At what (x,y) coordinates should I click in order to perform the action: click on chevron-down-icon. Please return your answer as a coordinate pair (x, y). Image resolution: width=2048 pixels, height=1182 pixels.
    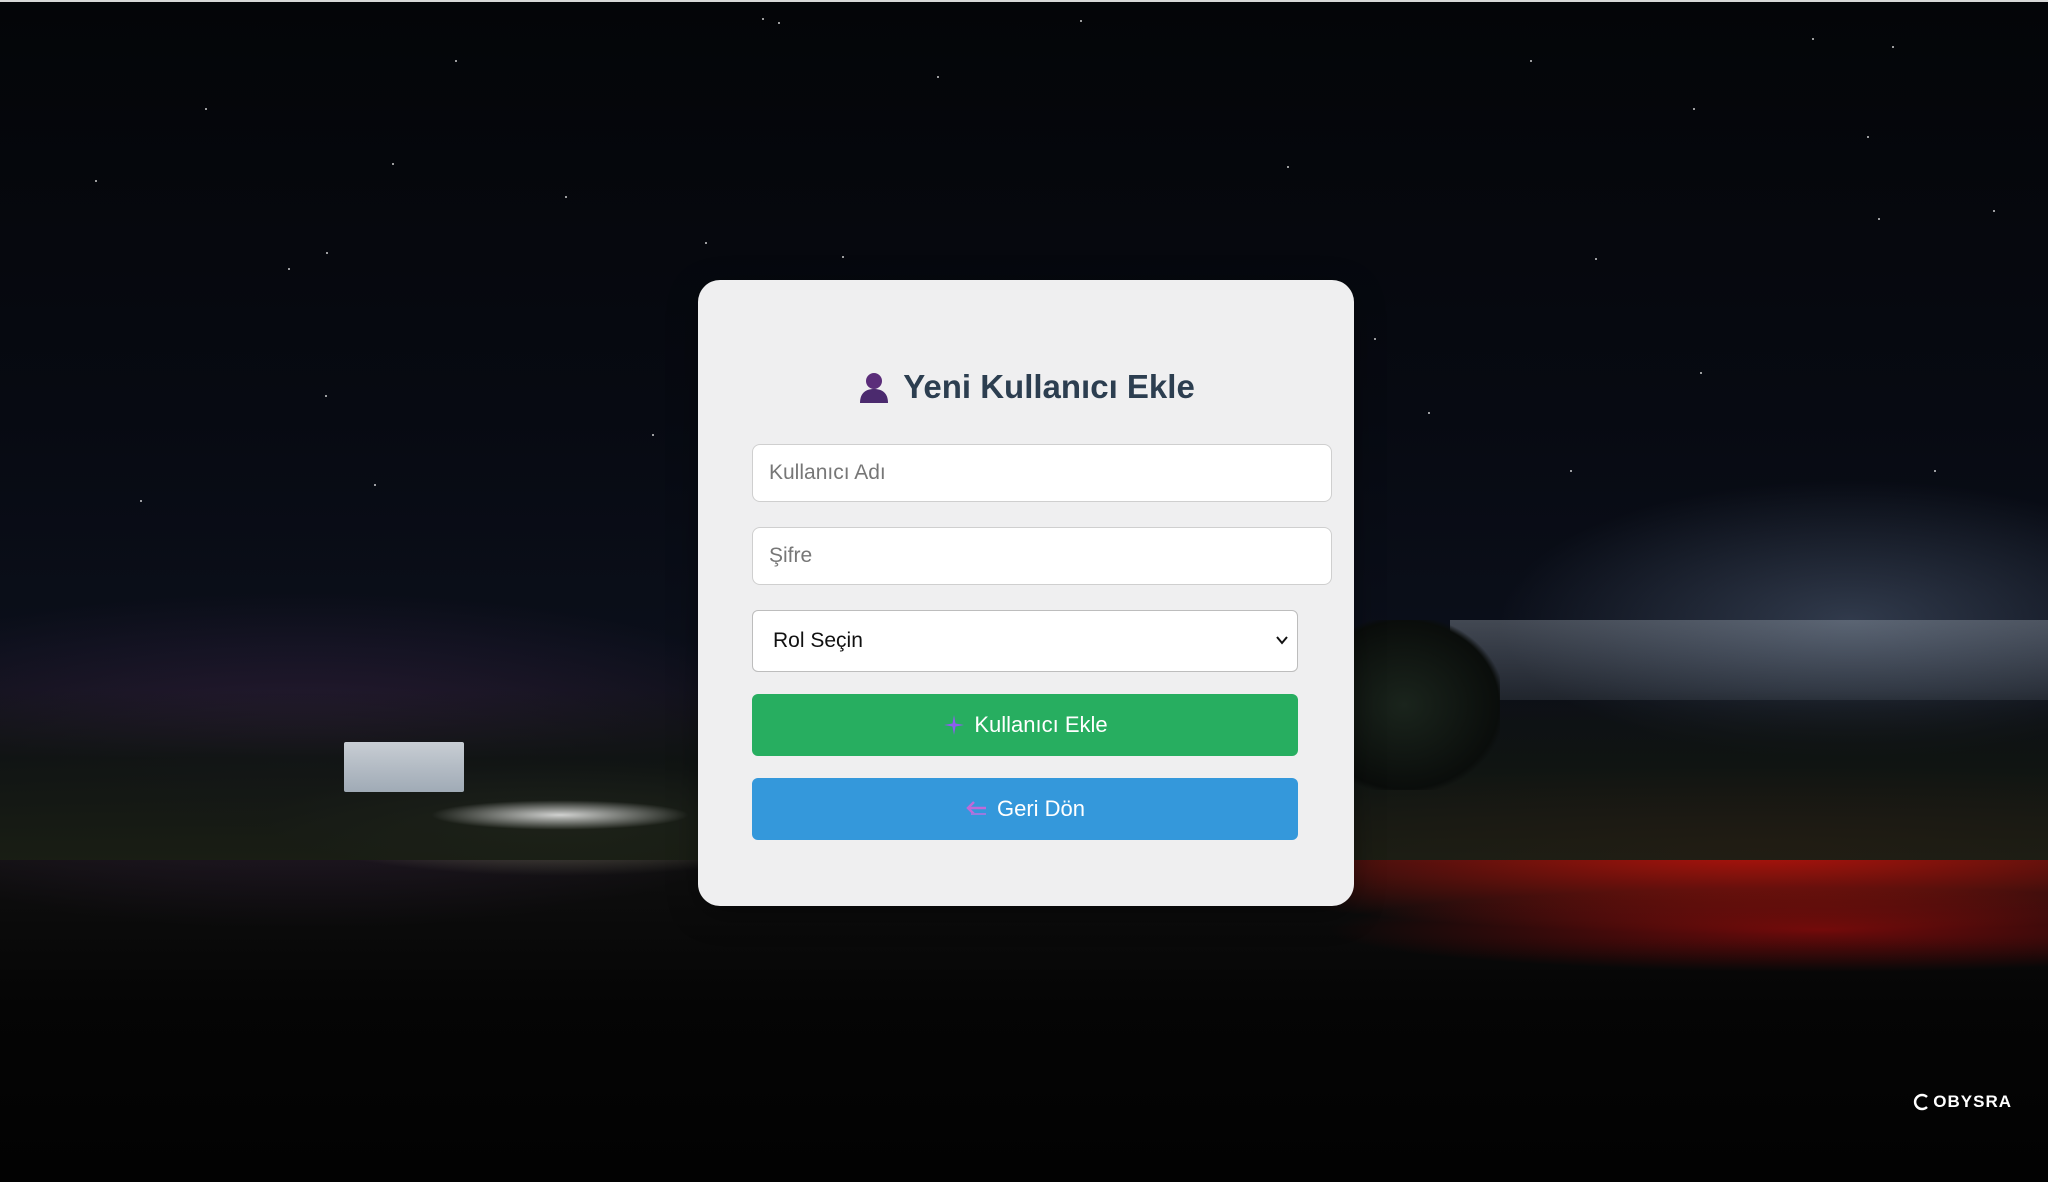
    Looking at the image, I should click on (1282, 640).